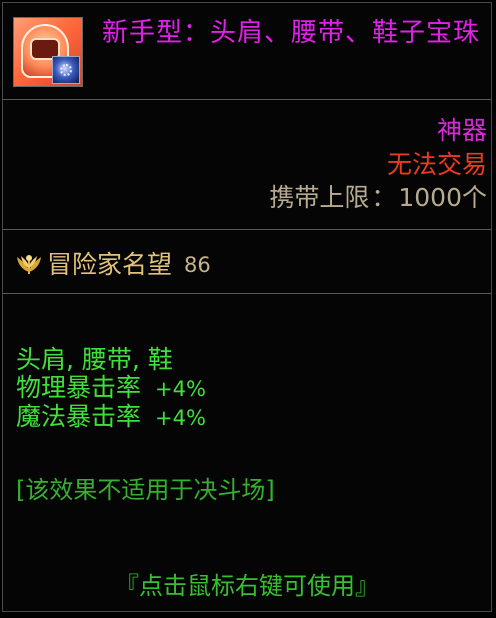  I want to click on carry-limit-value: 1000个, so click(442, 197).